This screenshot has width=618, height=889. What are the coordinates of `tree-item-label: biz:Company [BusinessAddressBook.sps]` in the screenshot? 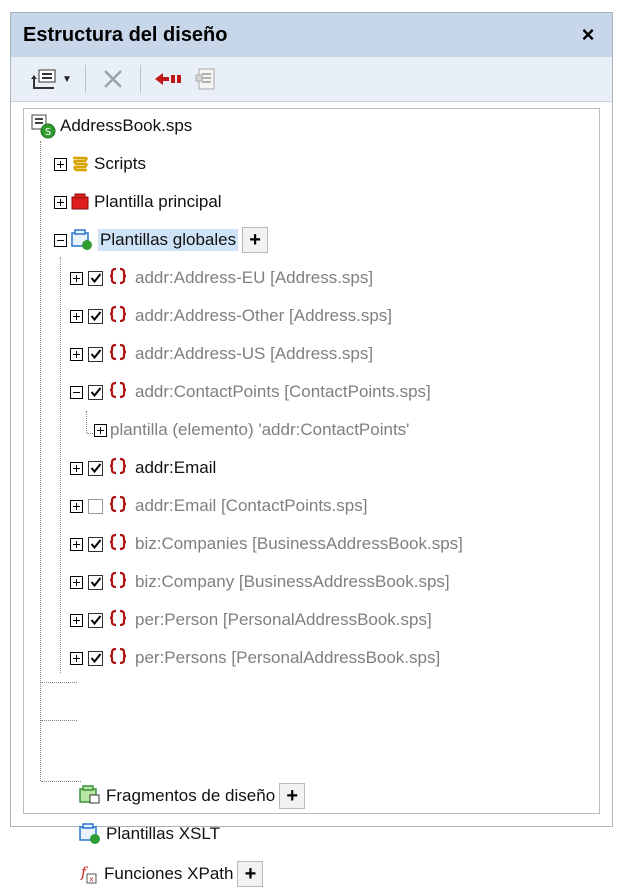 It's located at (292, 581).